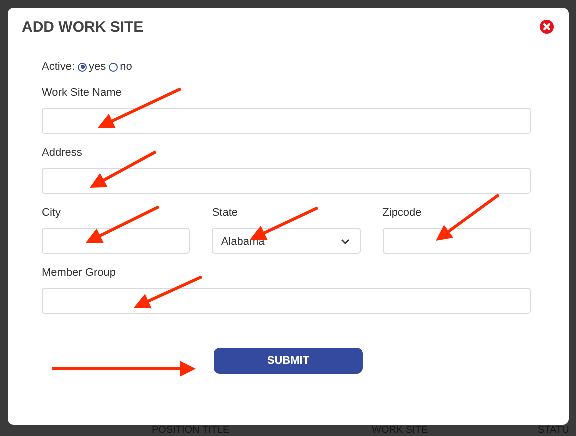 The width and height of the screenshot is (576, 436). I want to click on field-label: Address, so click(63, 153).